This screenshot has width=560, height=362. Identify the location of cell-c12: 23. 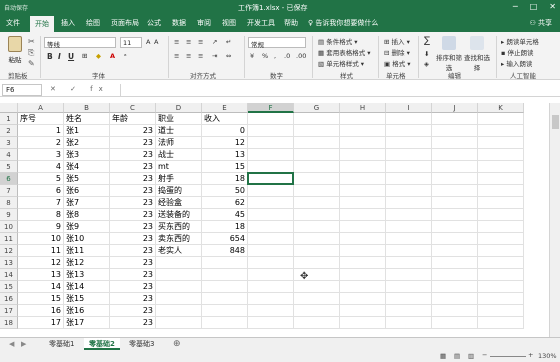
(133, 251).